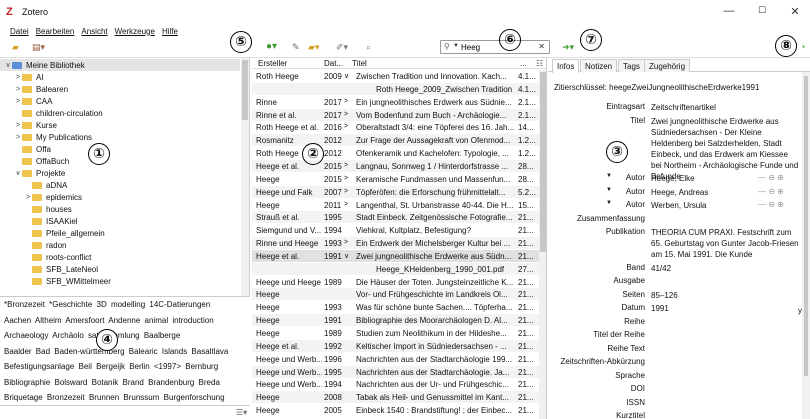 Image resolution: width=810 pixels, height=419 pixels. I want to click on column-picker-icon: ☷, so click(539, 63).